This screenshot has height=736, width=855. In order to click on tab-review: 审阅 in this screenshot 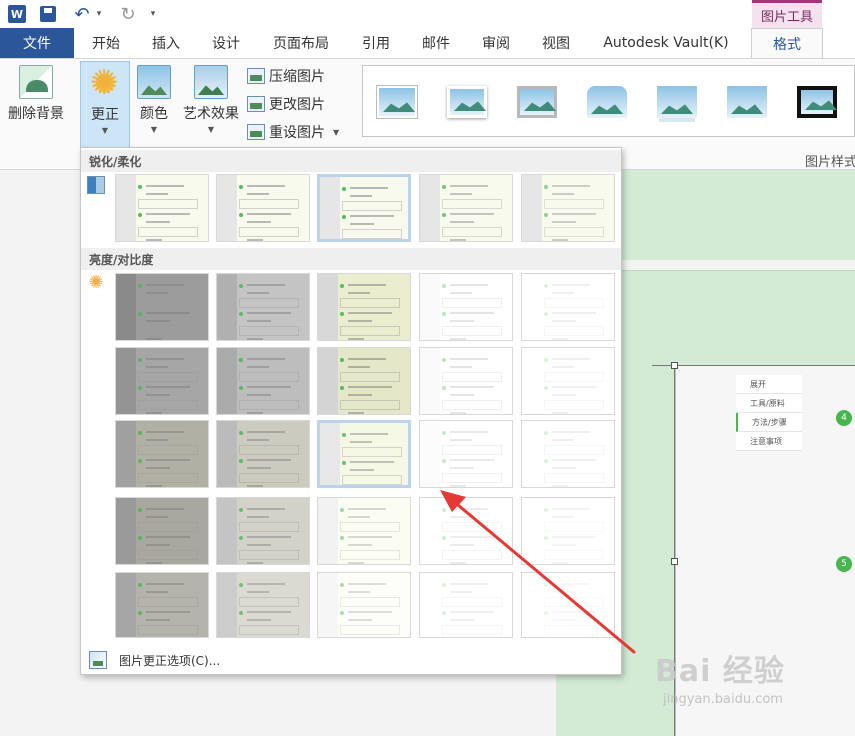, I will do `click(496, 43)`.